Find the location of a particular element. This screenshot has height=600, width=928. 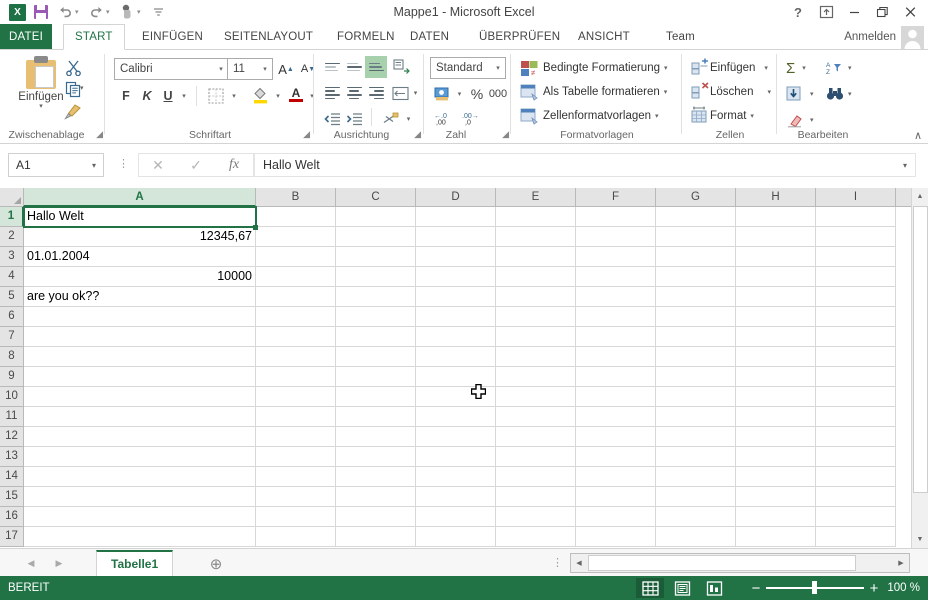

cell-e16 is located at coordinates (536, 517).